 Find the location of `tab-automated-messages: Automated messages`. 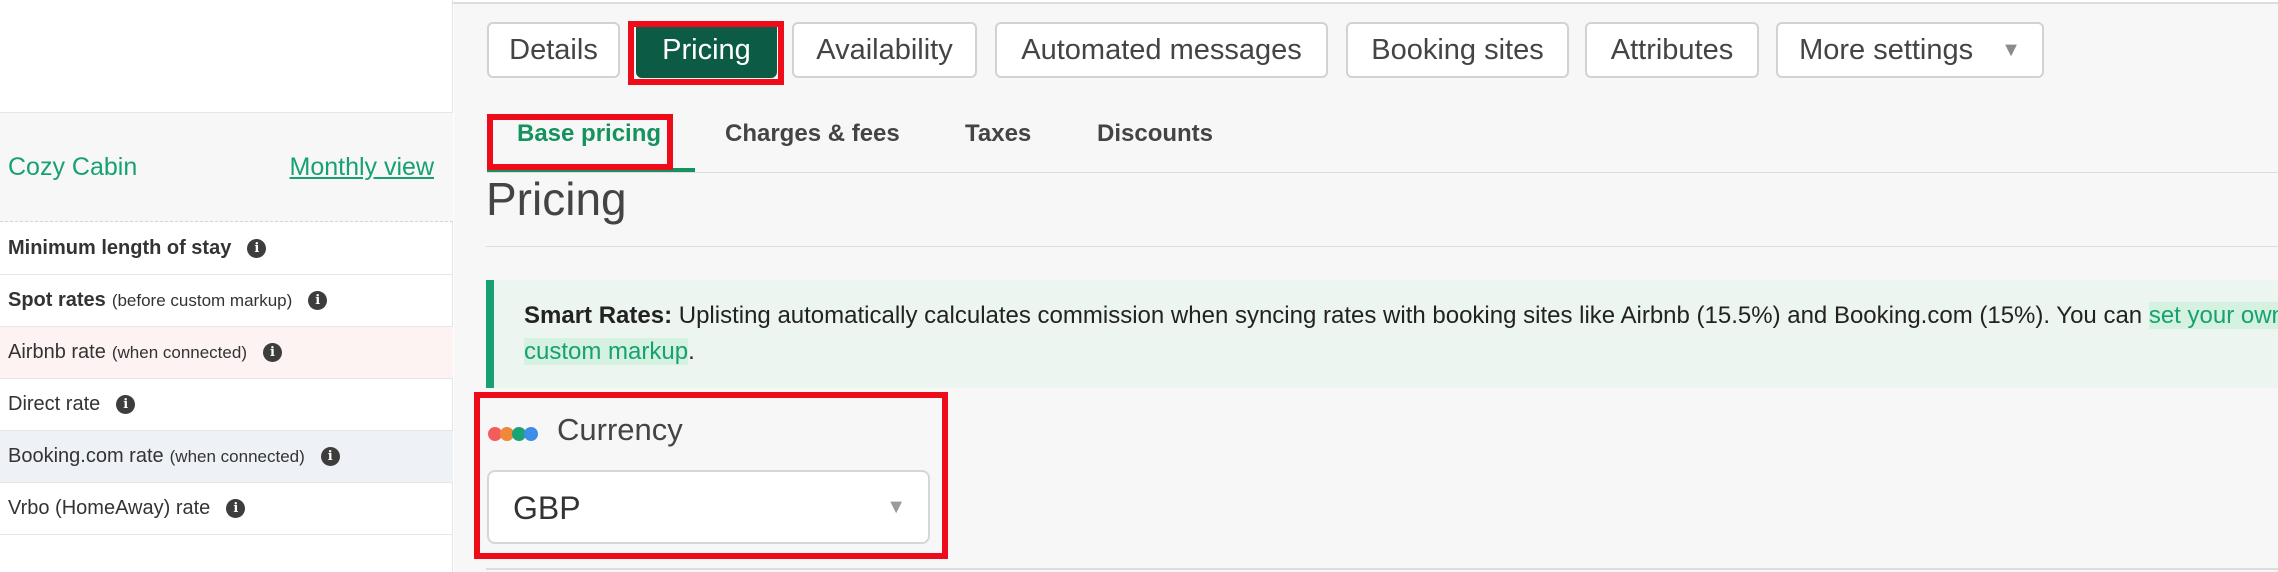

tab-automated-messages: Automated messages is located at coordinates (1161, 50).